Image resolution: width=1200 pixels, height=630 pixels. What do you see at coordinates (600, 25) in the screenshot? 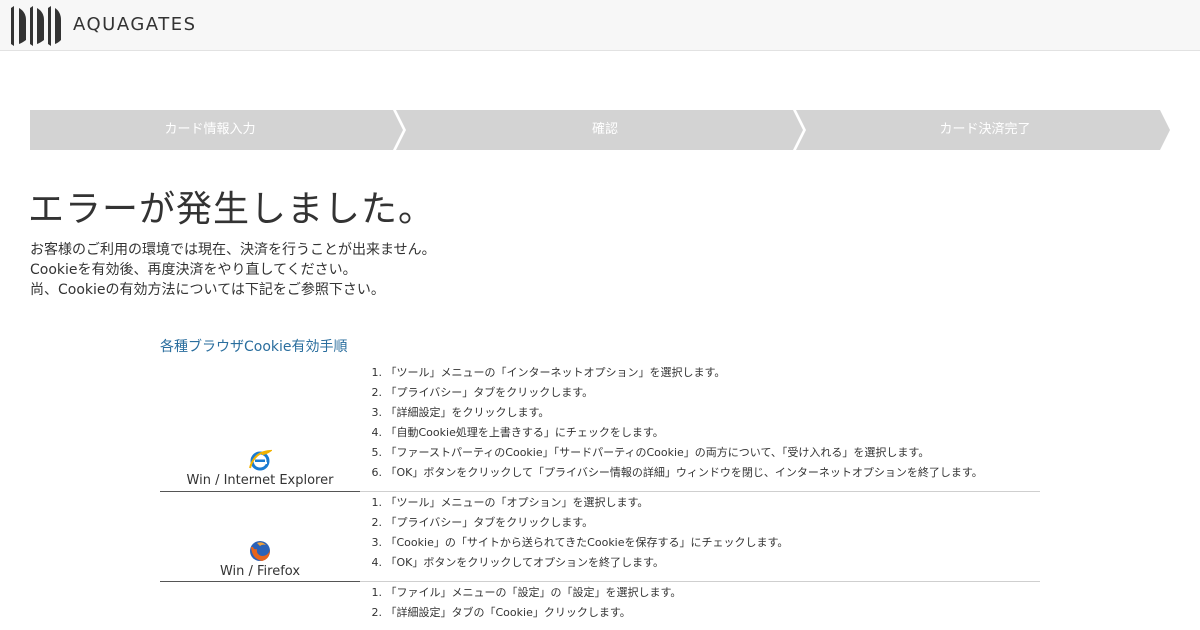
I see `site-header: AQUAGATES` at bounding box center [600, 25].